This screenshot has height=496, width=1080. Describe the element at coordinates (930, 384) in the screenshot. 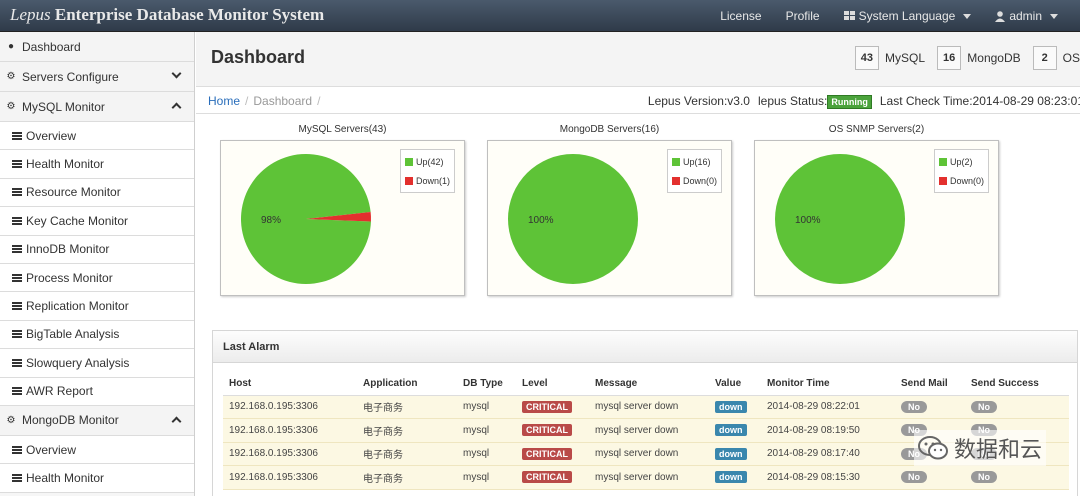

I see `column-header: Send Mail` at that location.